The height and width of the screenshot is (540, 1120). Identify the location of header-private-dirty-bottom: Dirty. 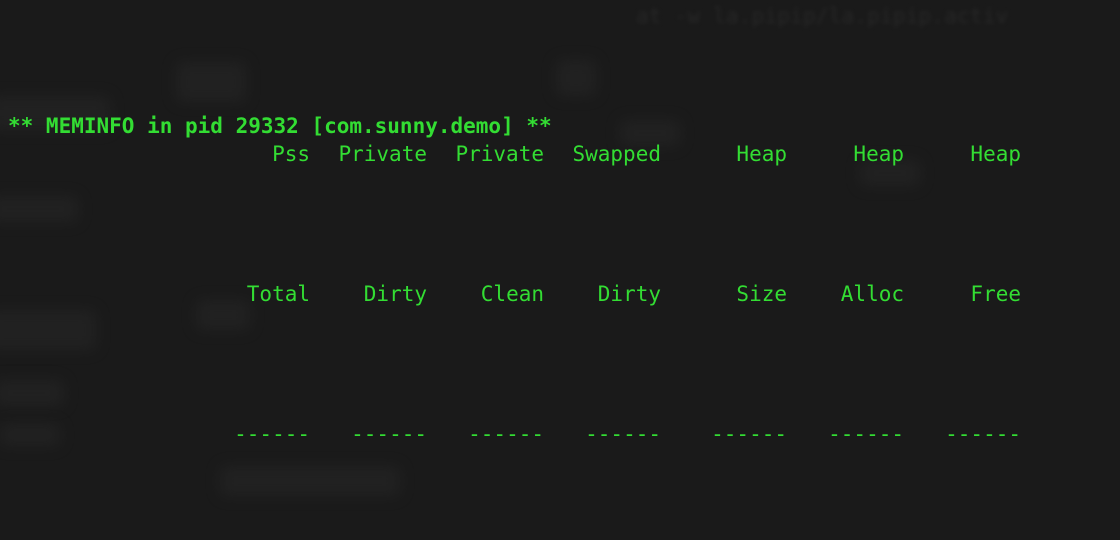
(395, 294).